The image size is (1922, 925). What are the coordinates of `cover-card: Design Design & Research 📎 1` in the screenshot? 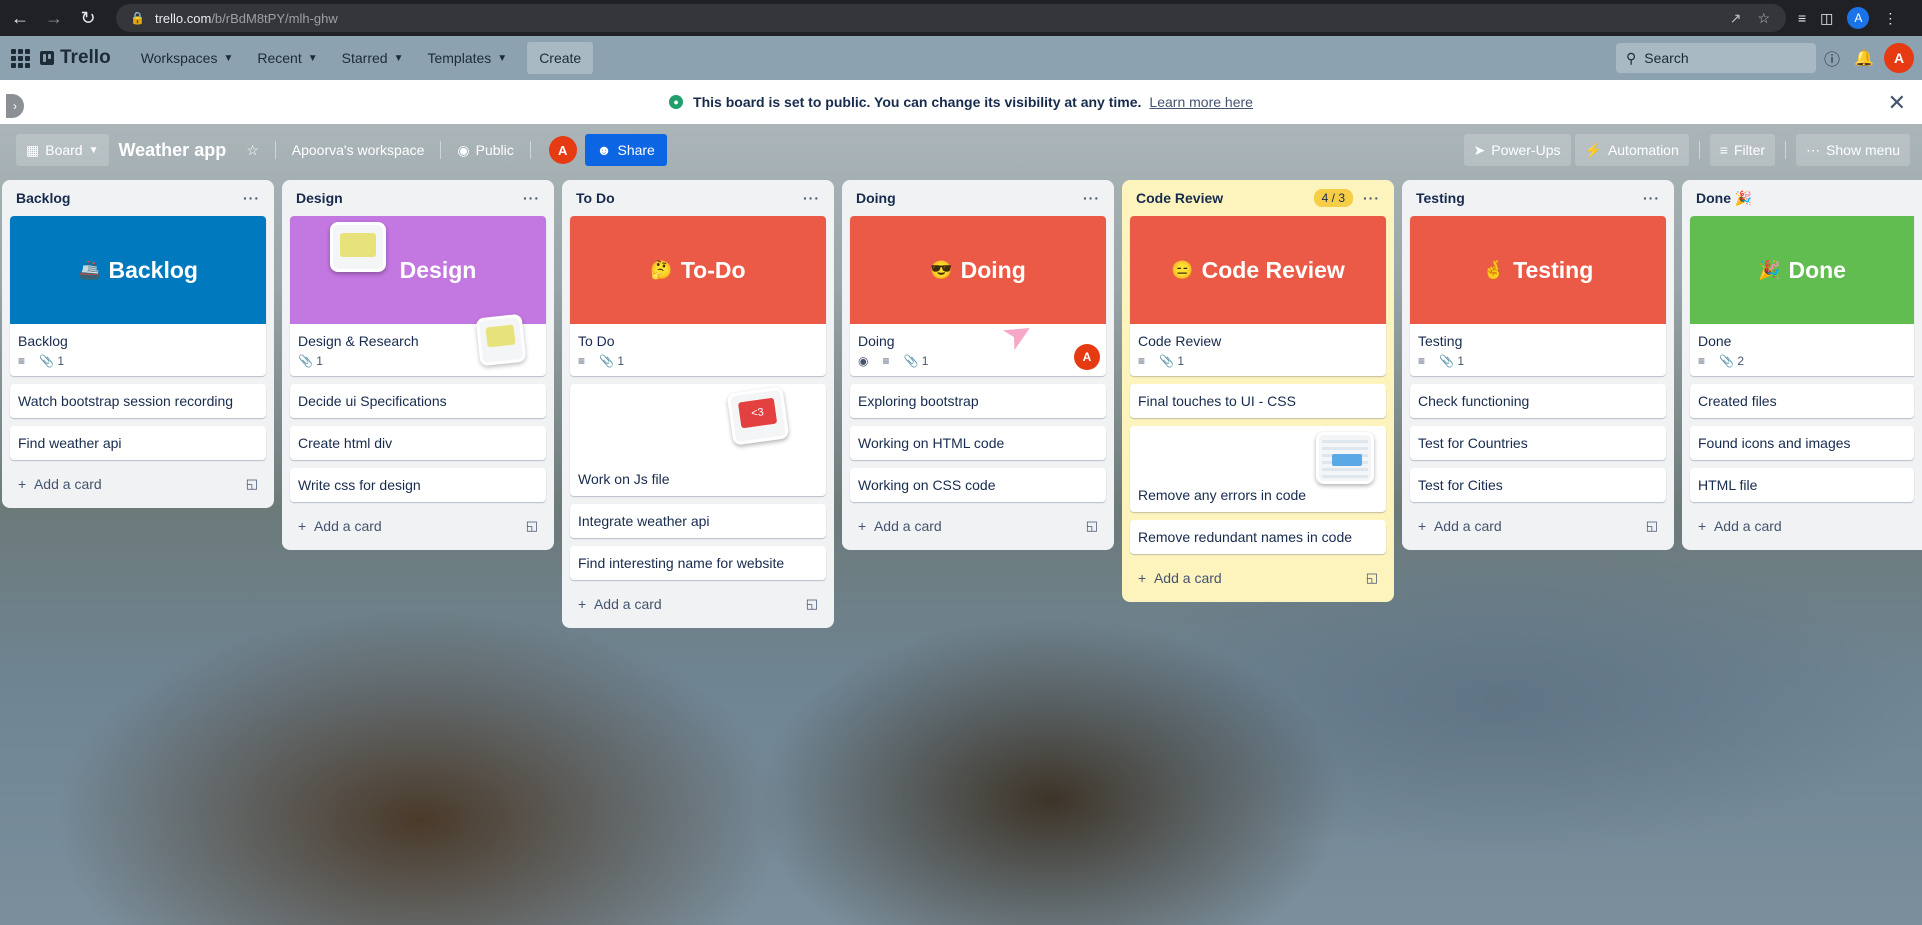 It's located at (418, 296).